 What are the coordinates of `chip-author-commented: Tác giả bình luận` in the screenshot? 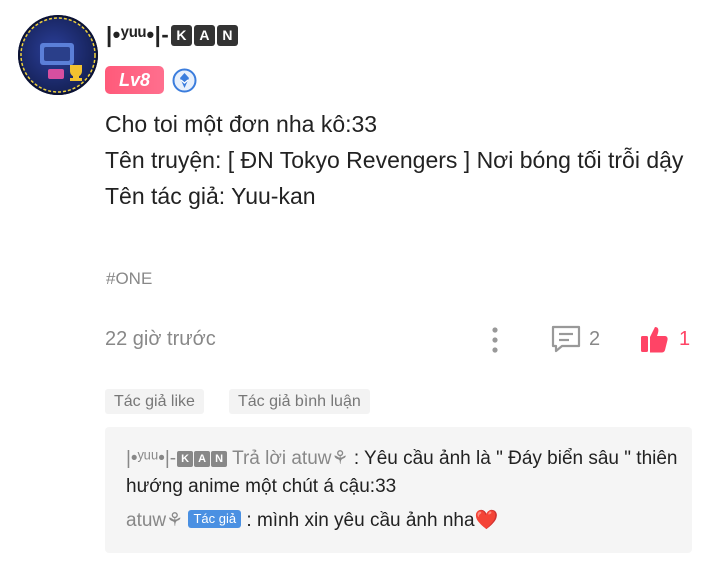 It's located at (299, 401).